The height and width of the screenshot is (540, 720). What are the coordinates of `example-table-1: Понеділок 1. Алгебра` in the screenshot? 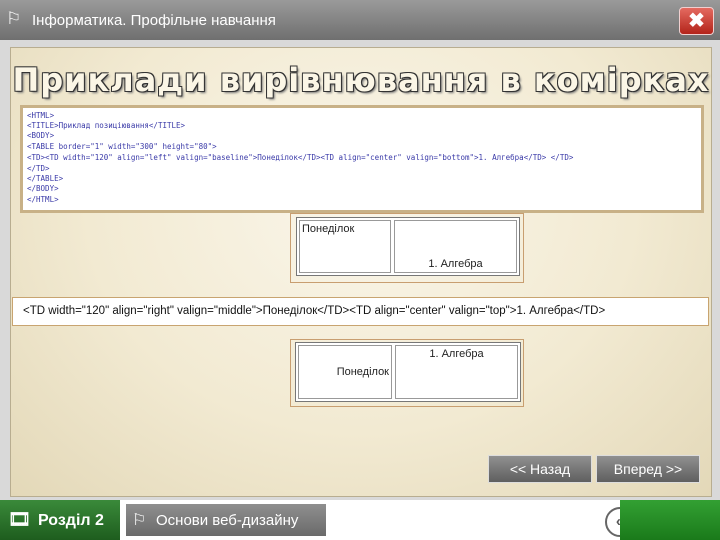 It's located at (408, 246).